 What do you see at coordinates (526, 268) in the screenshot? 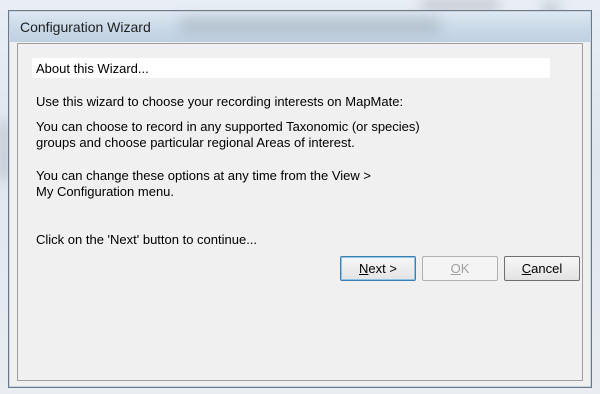
I see `cancel-accelerator: C` at bounding box center [526, 268].